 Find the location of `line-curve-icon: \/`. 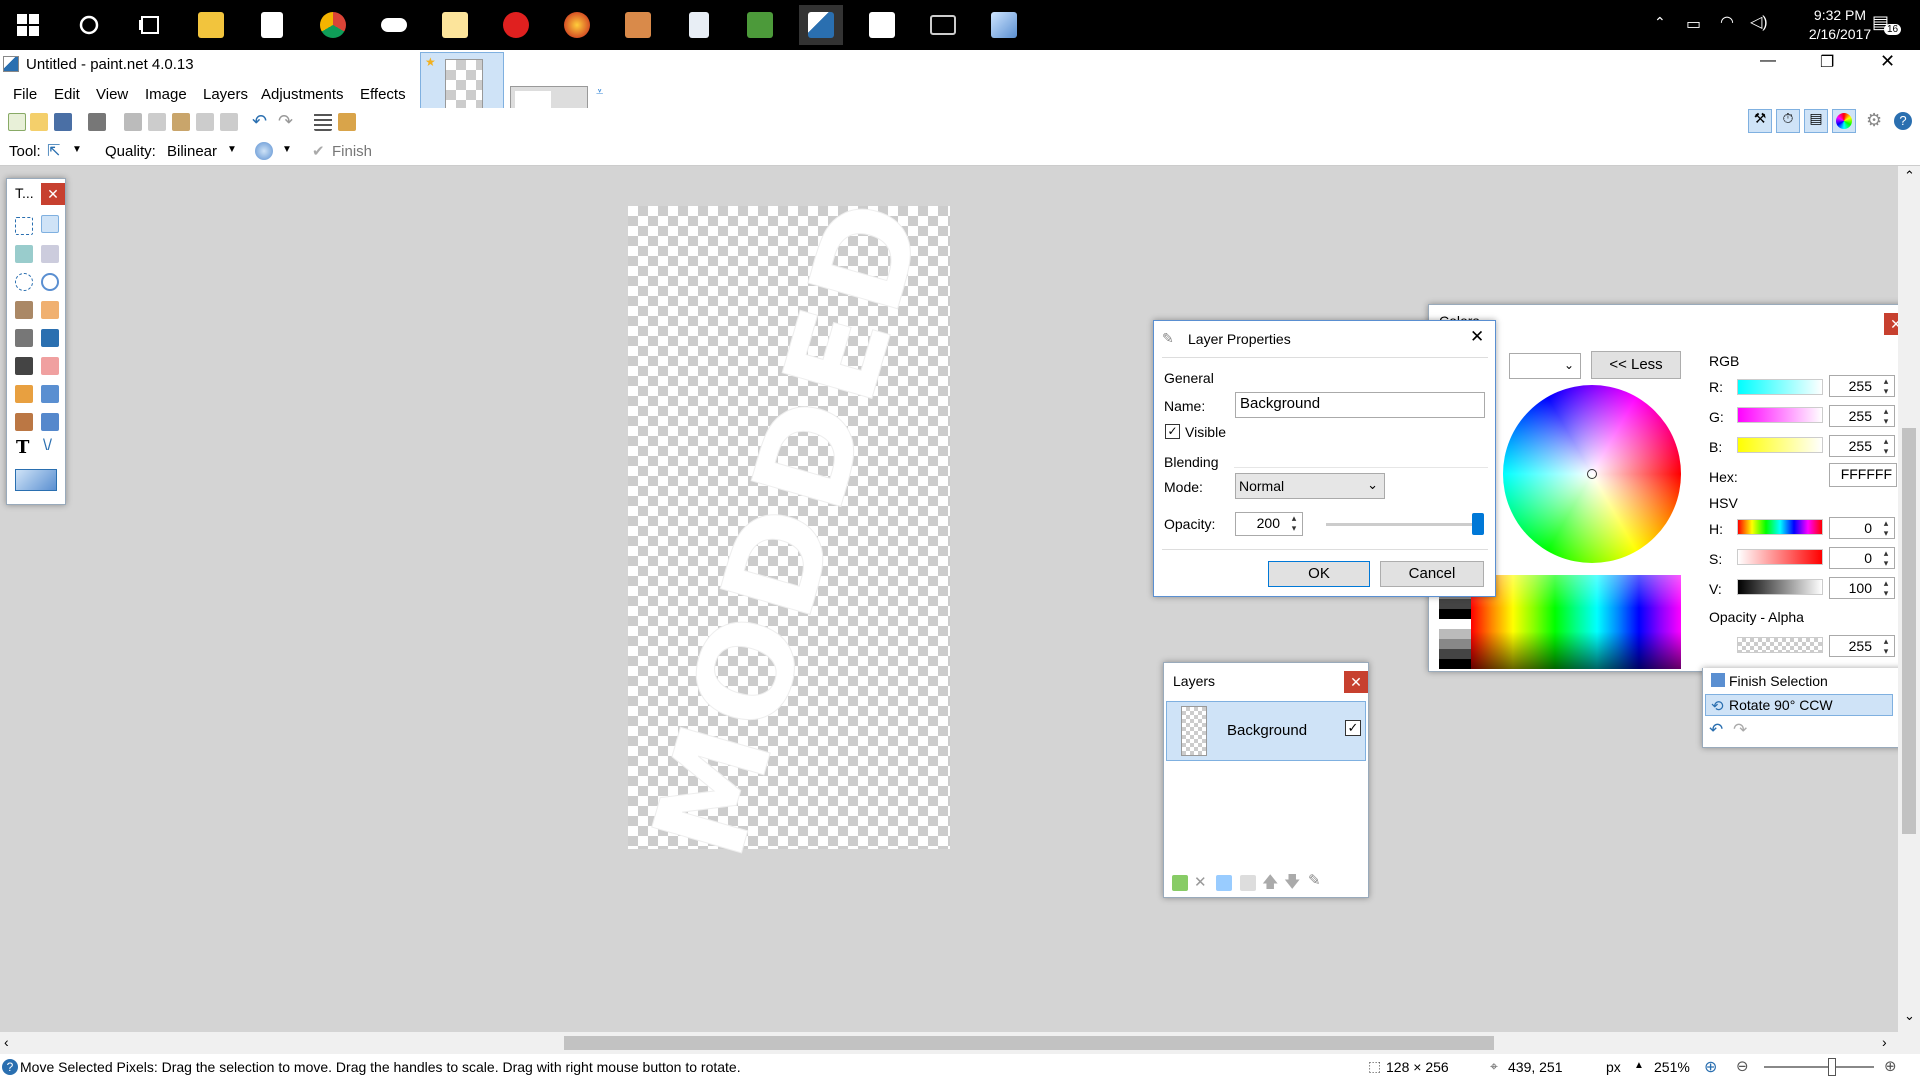

line-curve-icon: \/ is located at coordinates (47, 446).